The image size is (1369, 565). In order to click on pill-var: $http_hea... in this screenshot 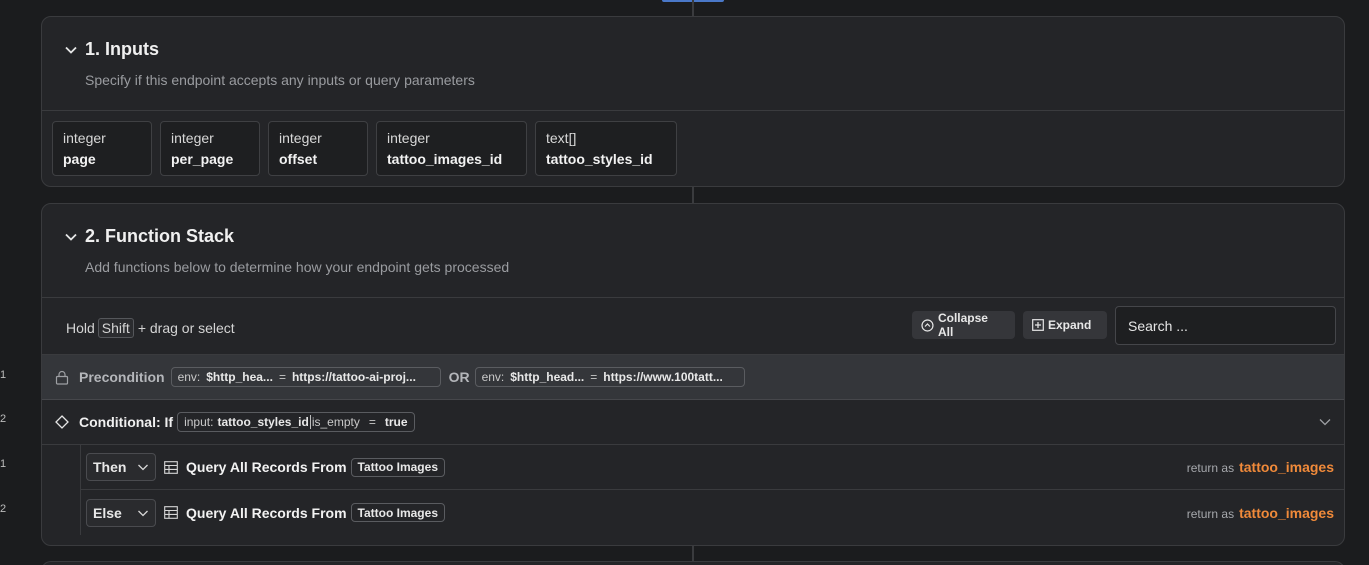, I will do `click(239, 377)`.